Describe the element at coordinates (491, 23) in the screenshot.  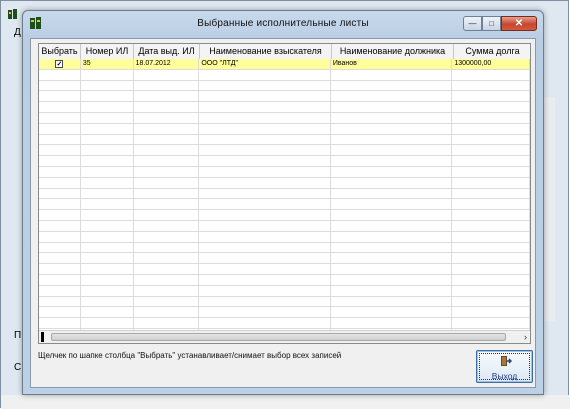
I see `maximize-button: □` at that location.